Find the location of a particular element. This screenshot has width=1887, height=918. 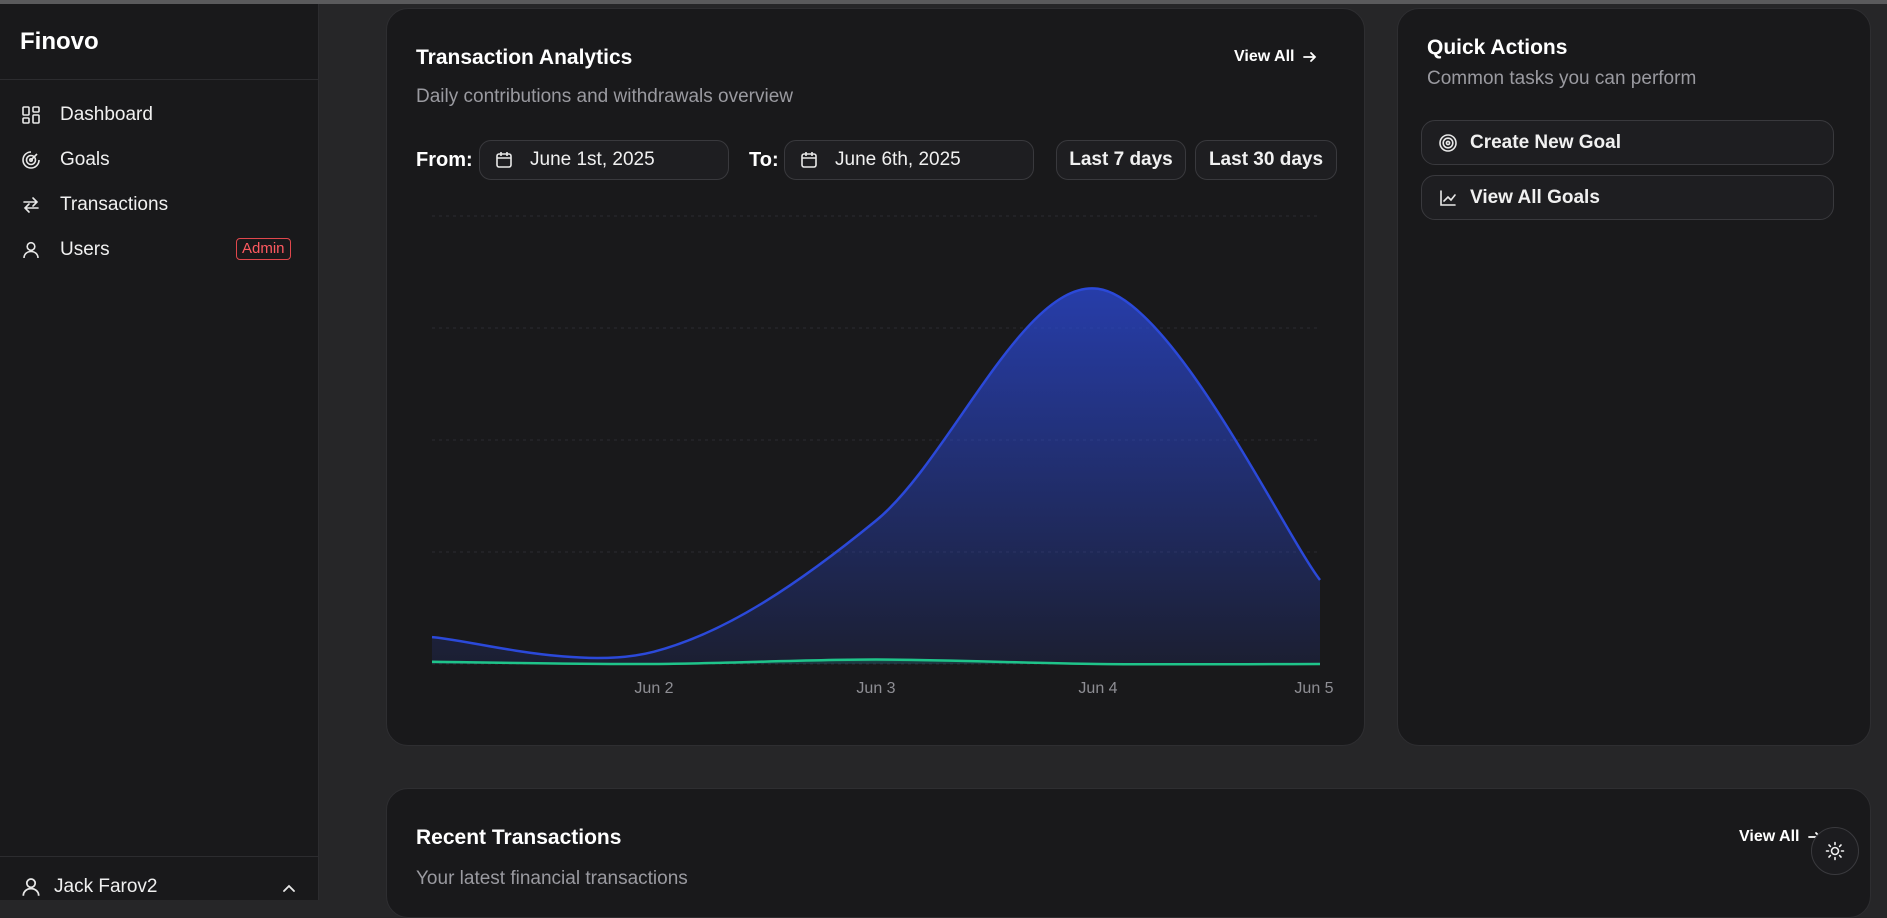

line-chart-icon is located at coordinates (1448, 197).